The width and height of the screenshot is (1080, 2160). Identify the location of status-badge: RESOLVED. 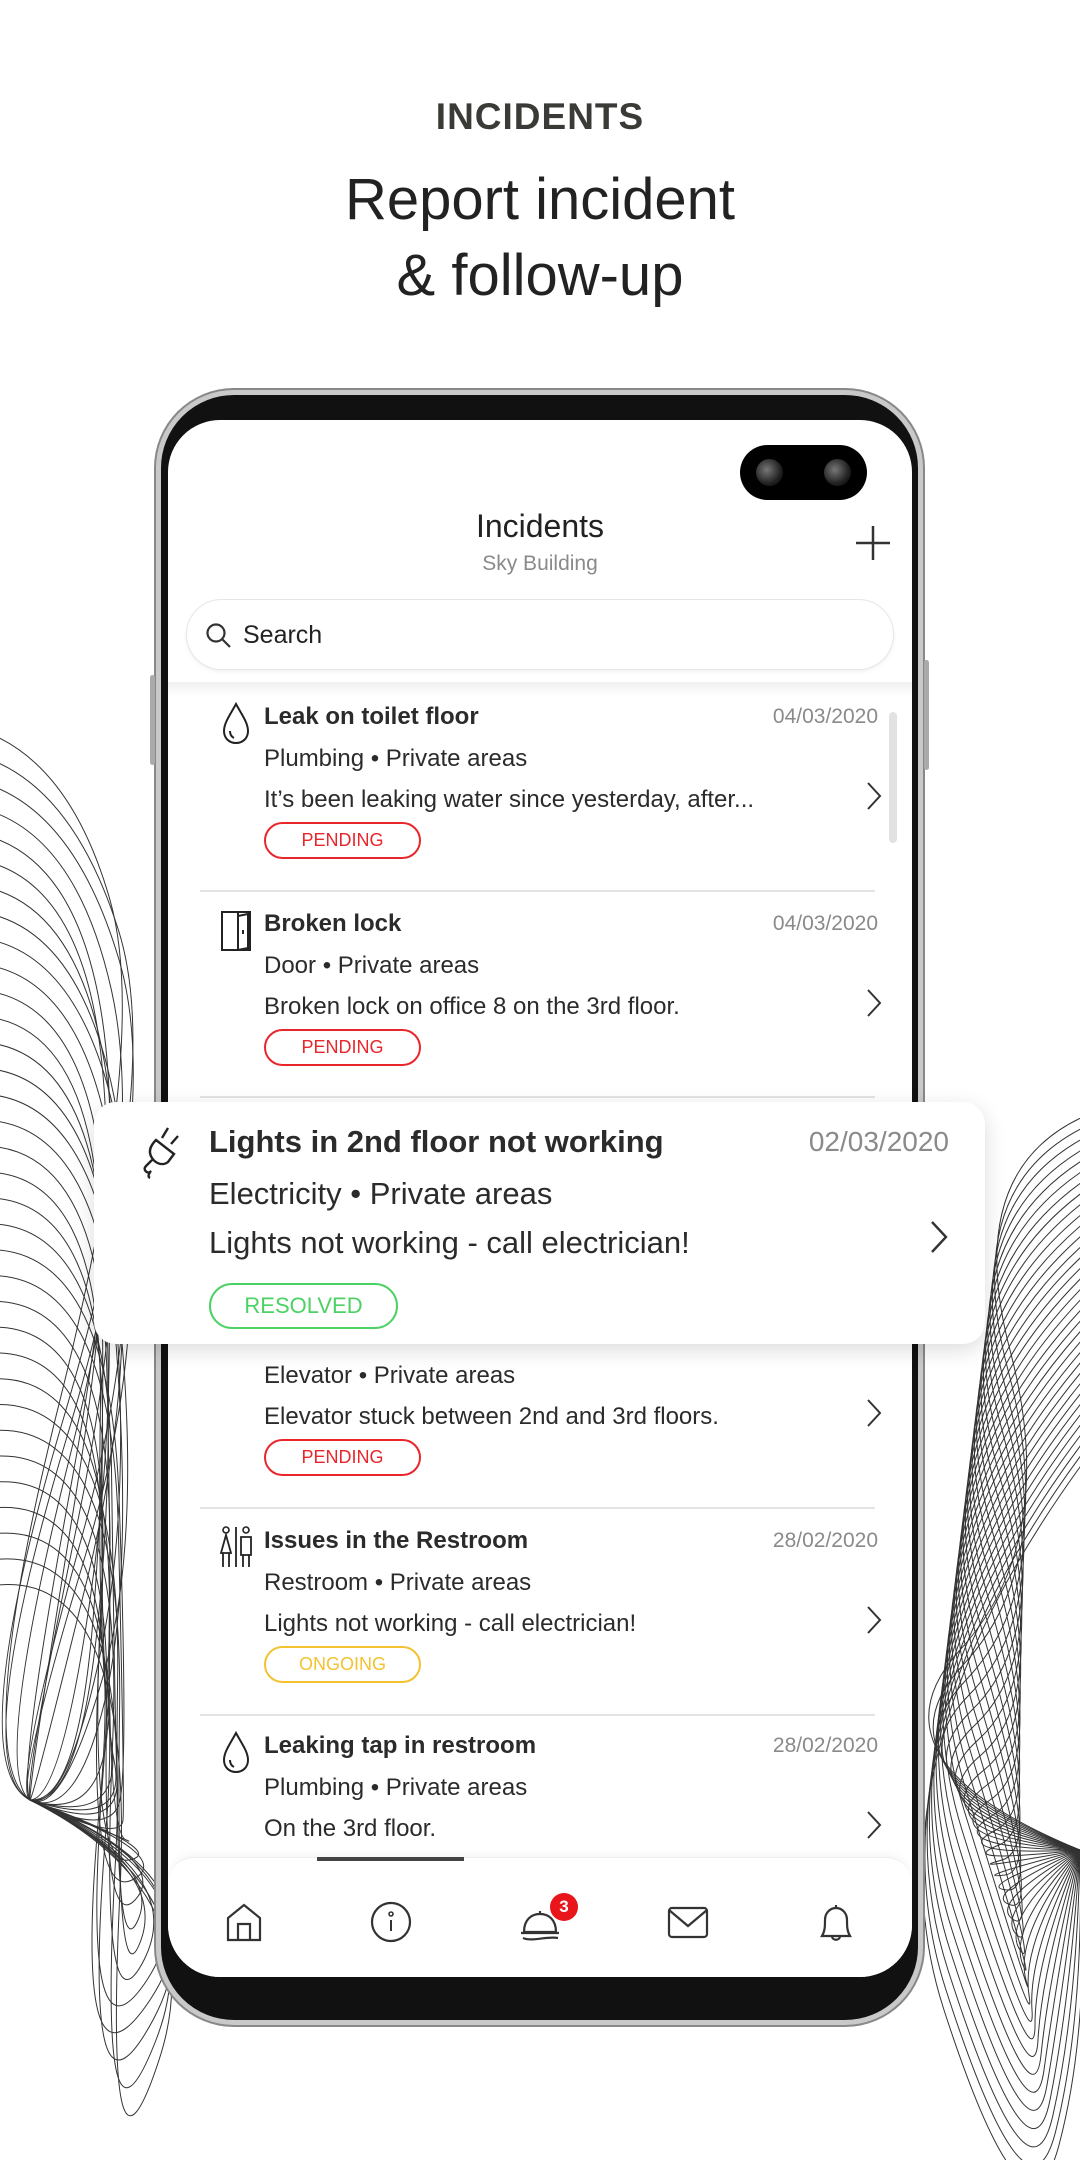
(303, 1306).